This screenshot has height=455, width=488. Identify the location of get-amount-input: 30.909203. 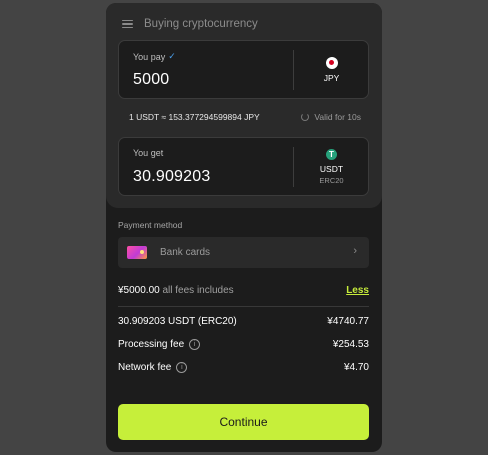
(171, 177).